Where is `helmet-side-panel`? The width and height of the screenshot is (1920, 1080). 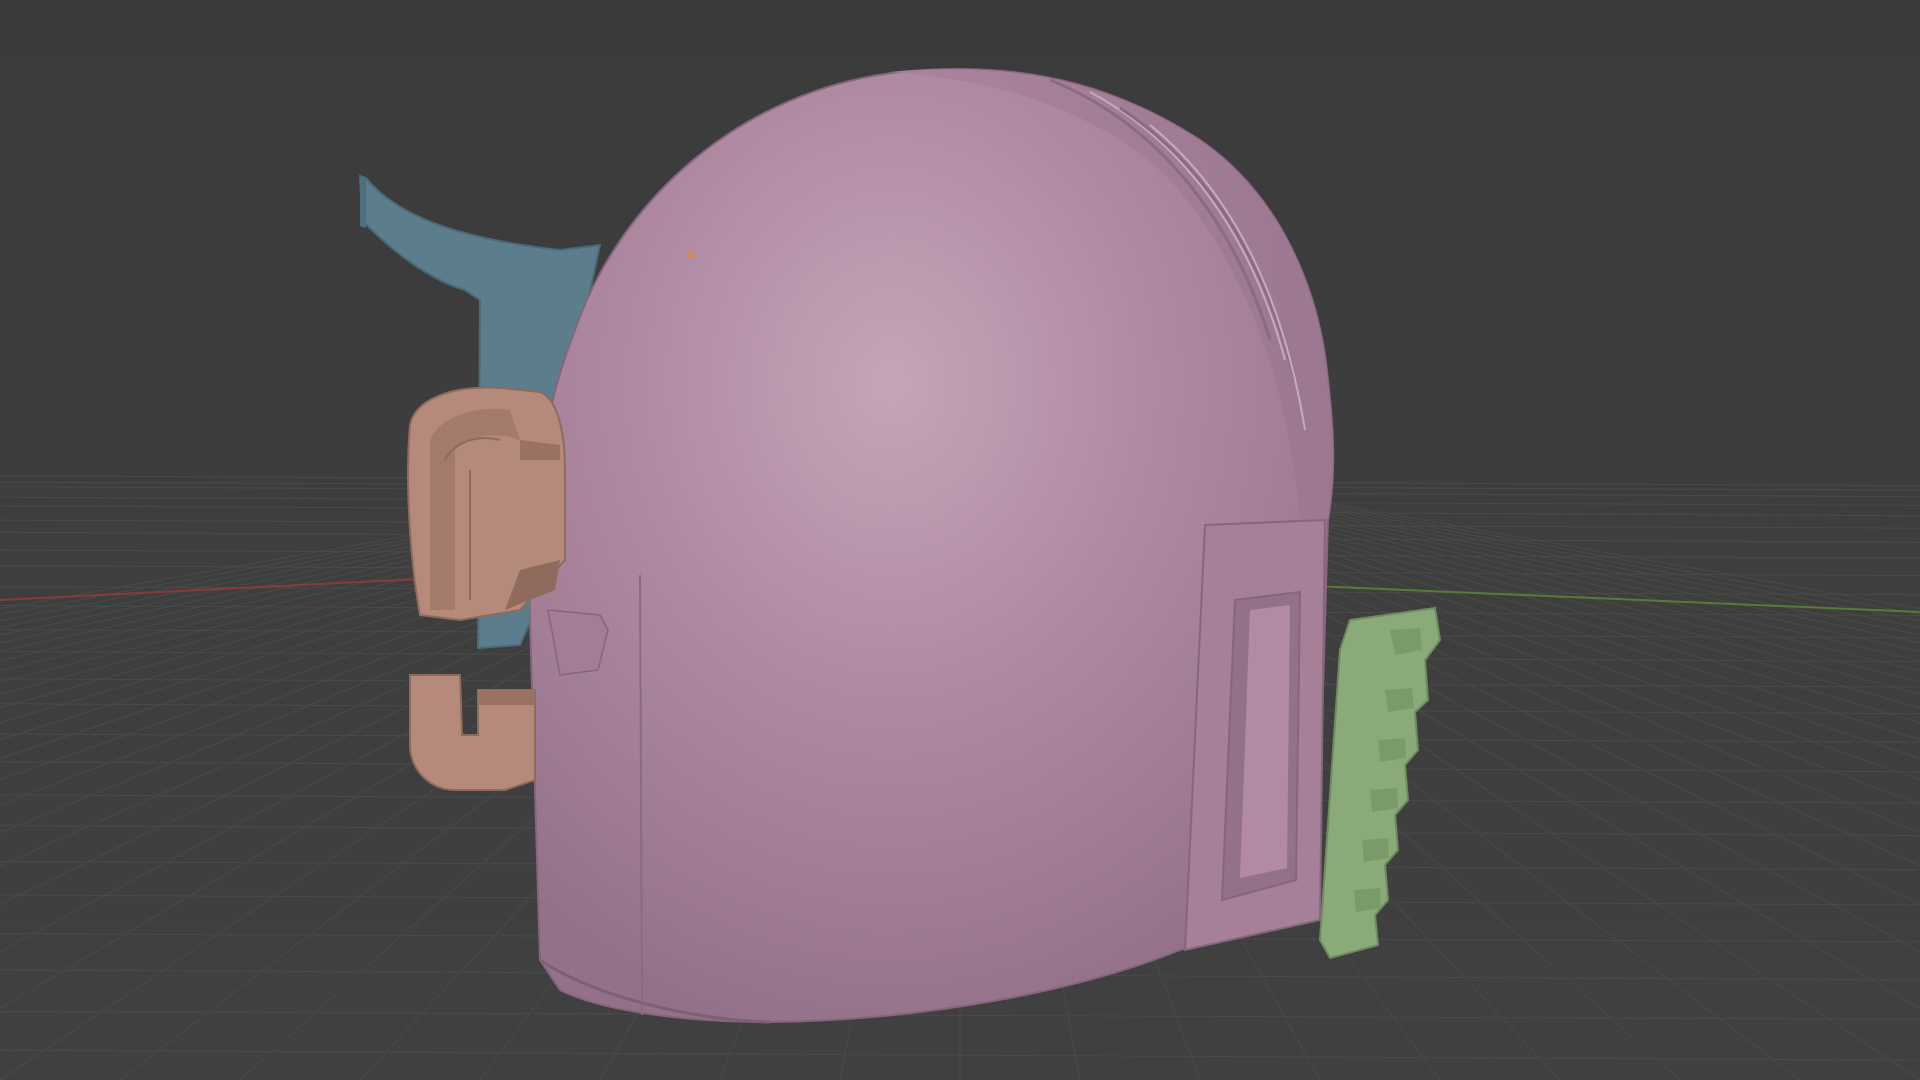
helmet-side-panel is located at coordinates (1255, 735).